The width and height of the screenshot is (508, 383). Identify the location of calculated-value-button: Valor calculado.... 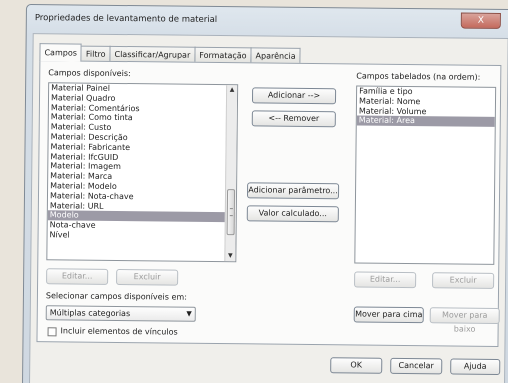
(292, 214).